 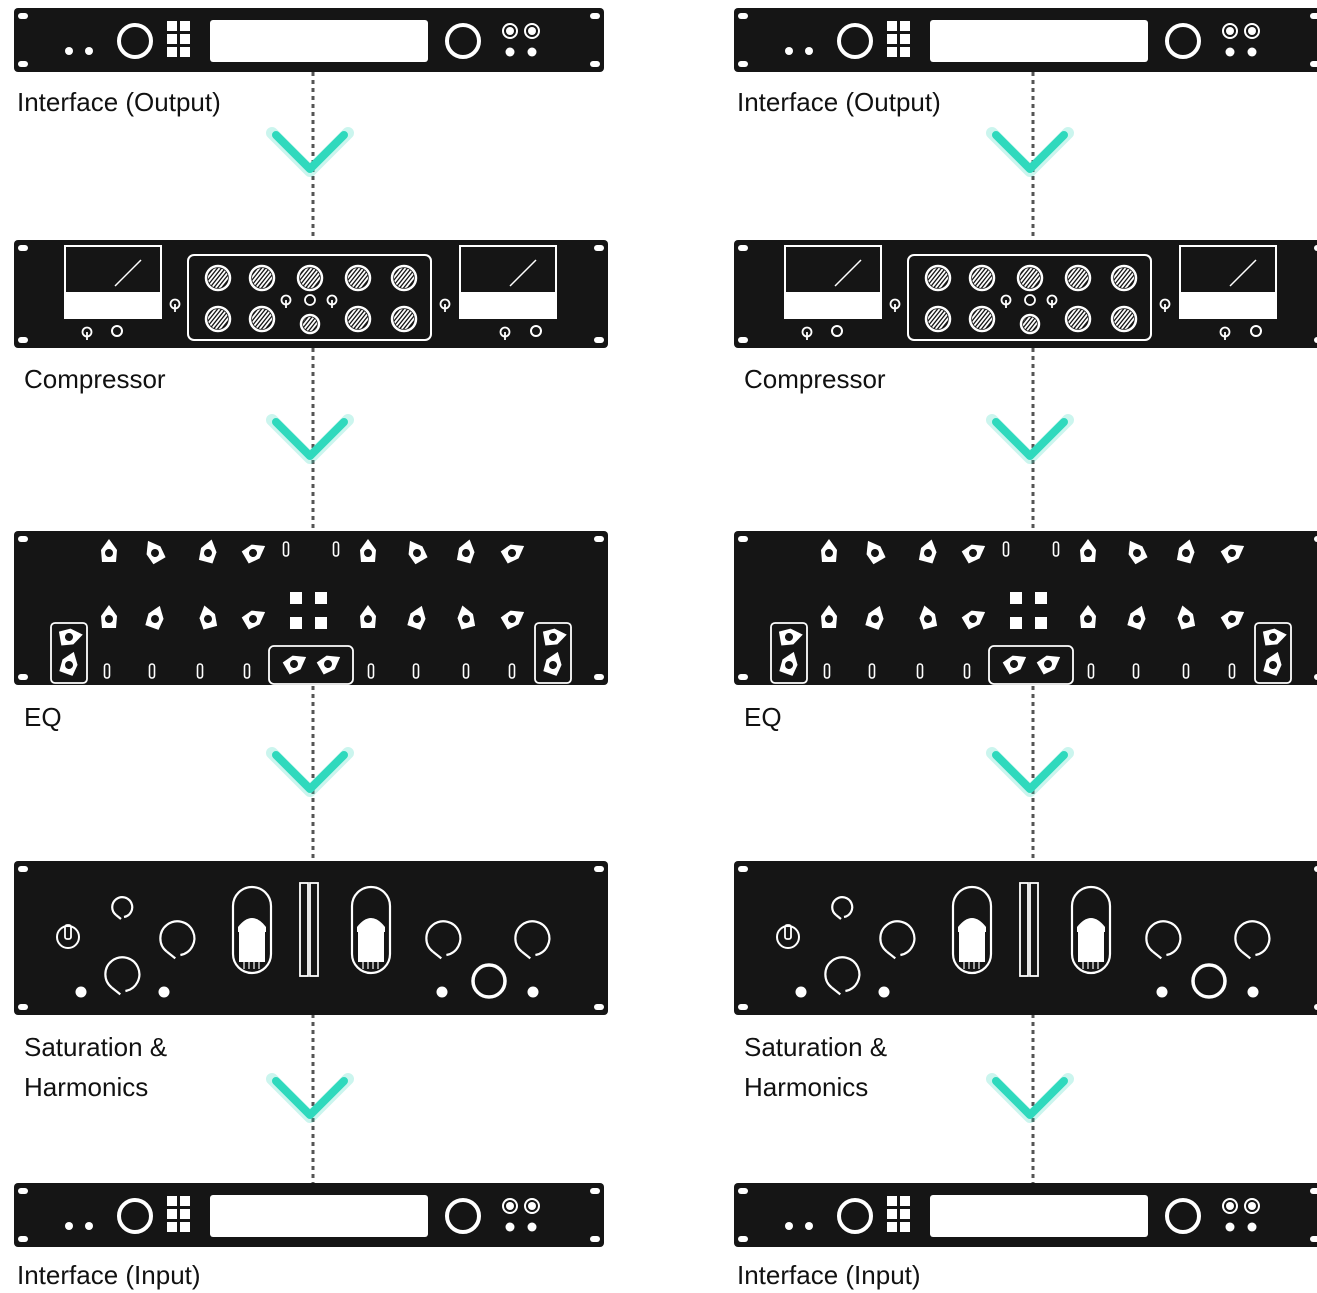 What do you see at coordinates (86, 1087) in the screenshot?
I see `label-saturation-line2: Harmonics` at bounding box center [86, 1087].